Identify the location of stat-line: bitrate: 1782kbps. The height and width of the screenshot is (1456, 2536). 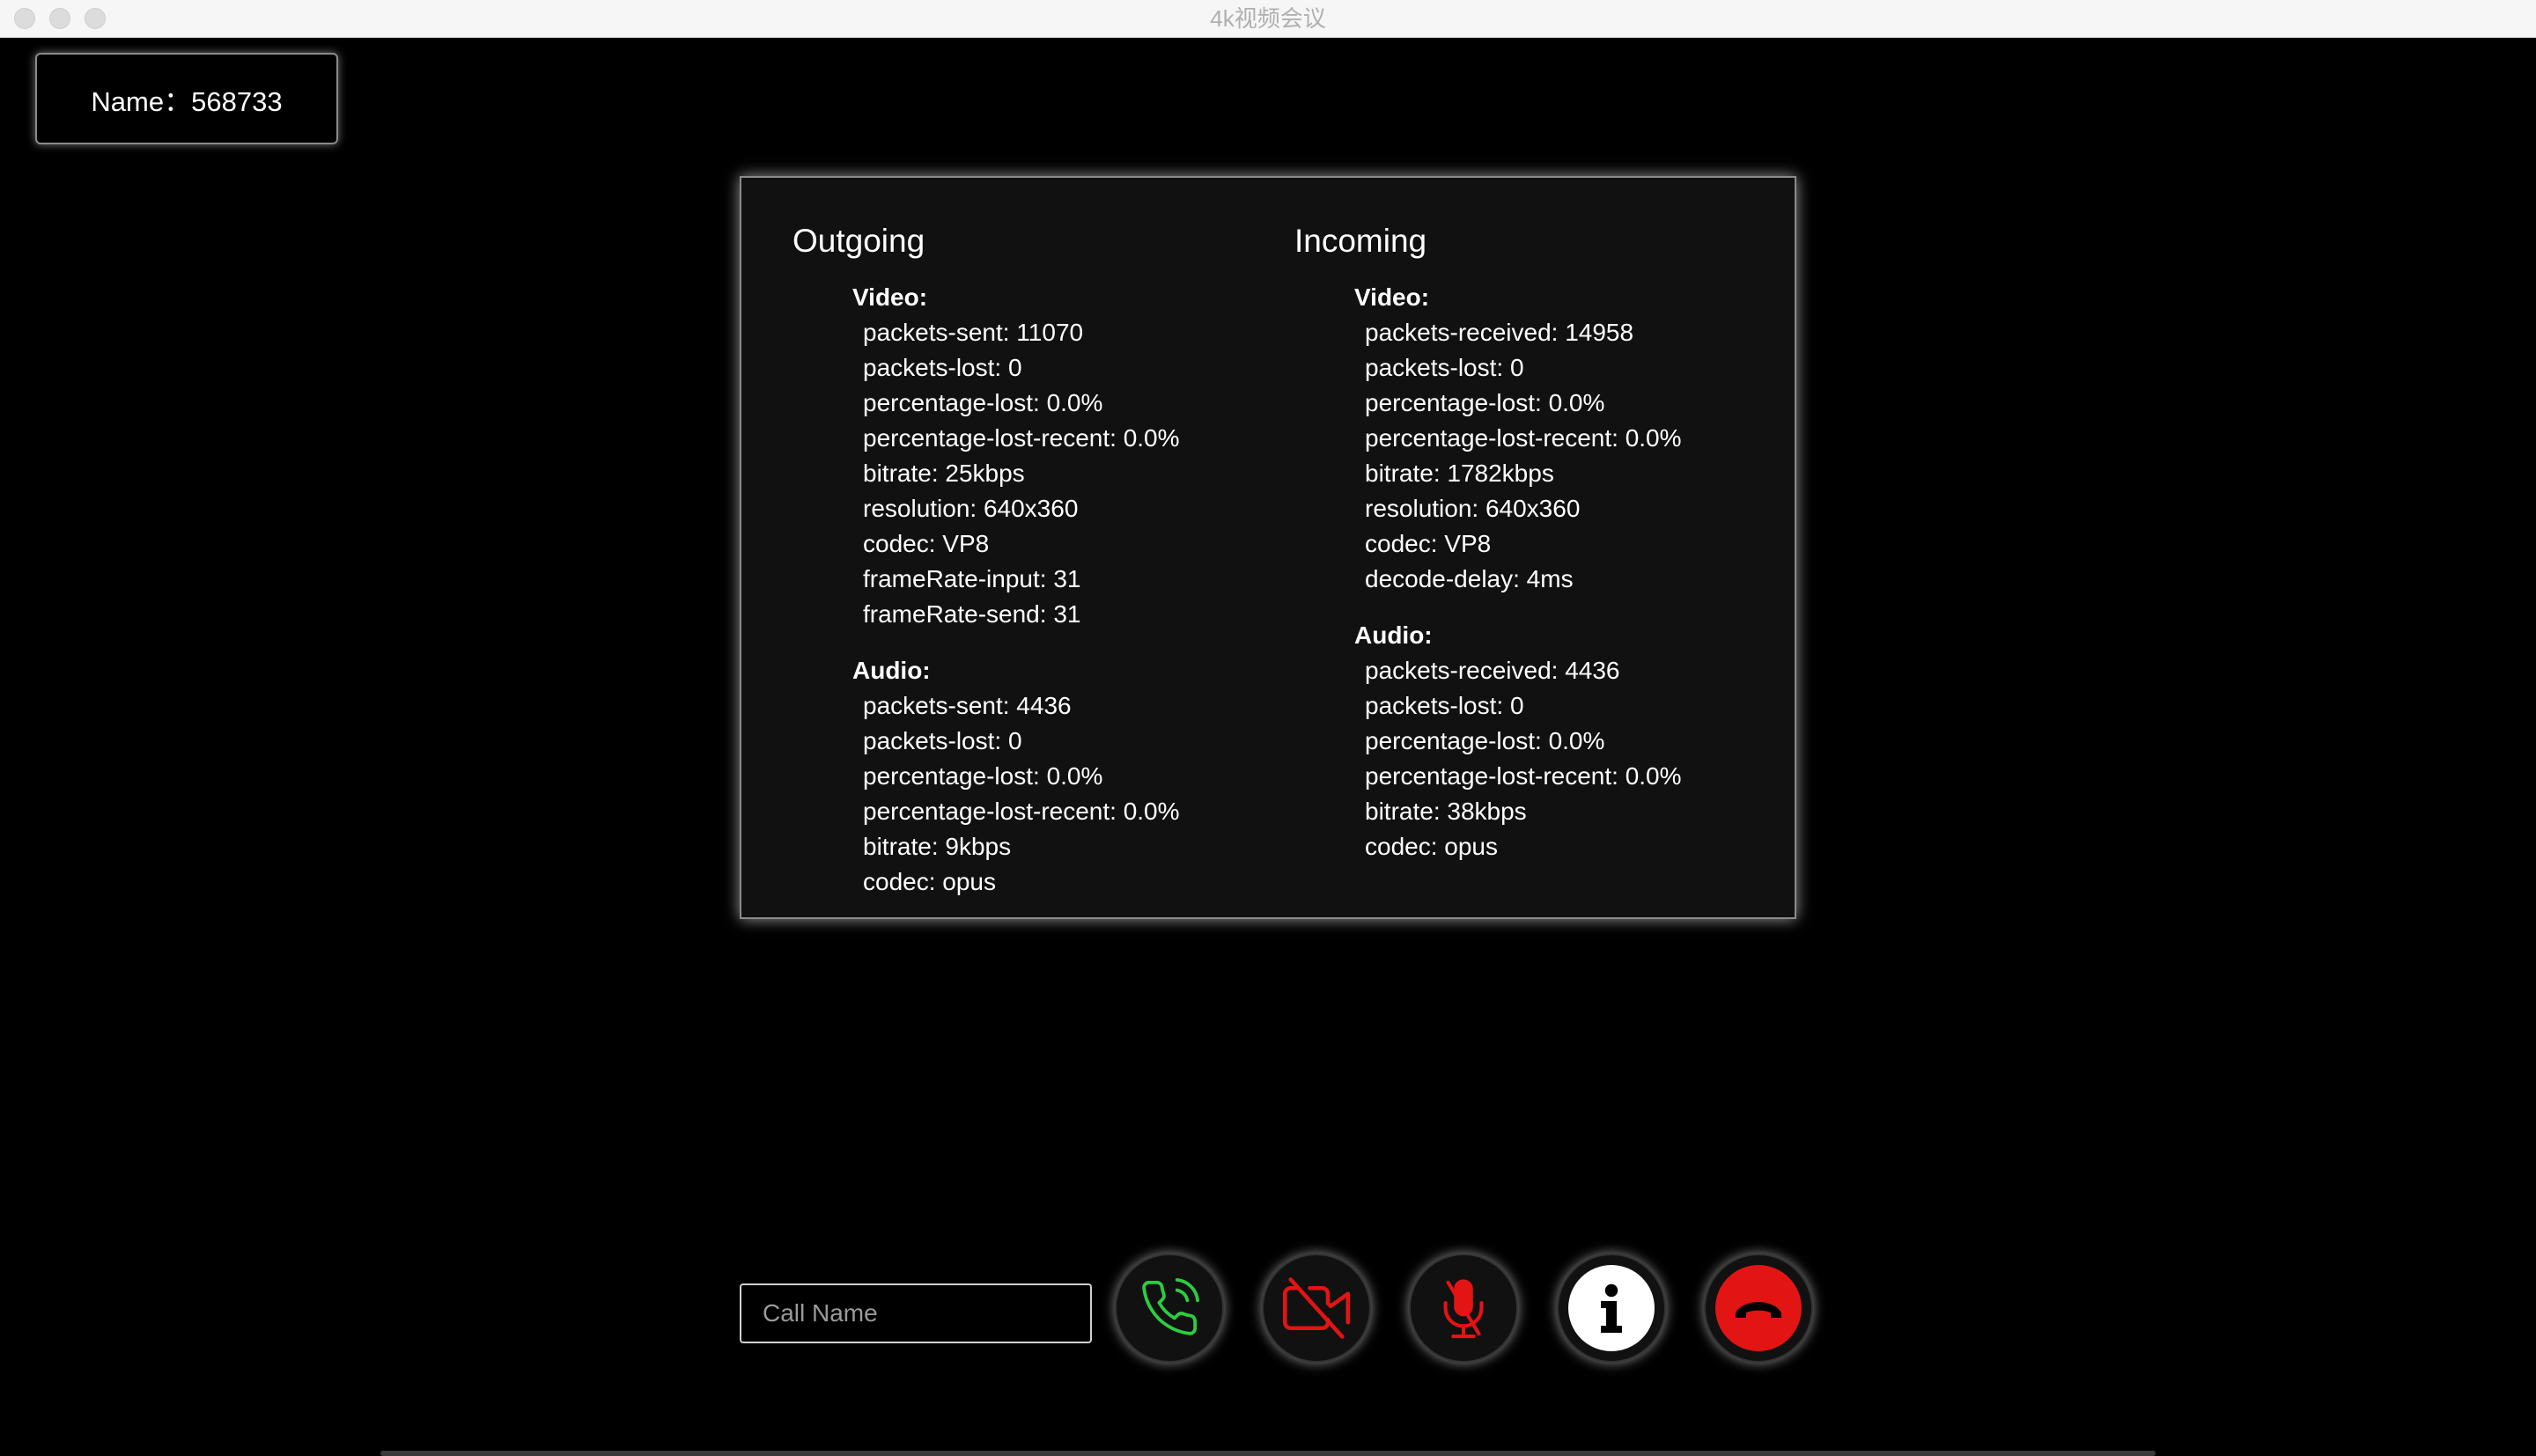
(1459, 473).